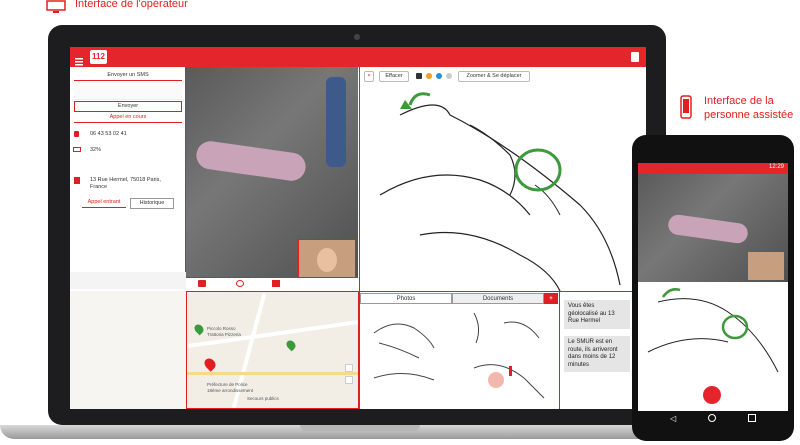 The width and height of the screenshot is (800, 445). What do you see at coordinates (77, 180) in the screenshot?
I see `location-icon` at bounding box center [77, 180].